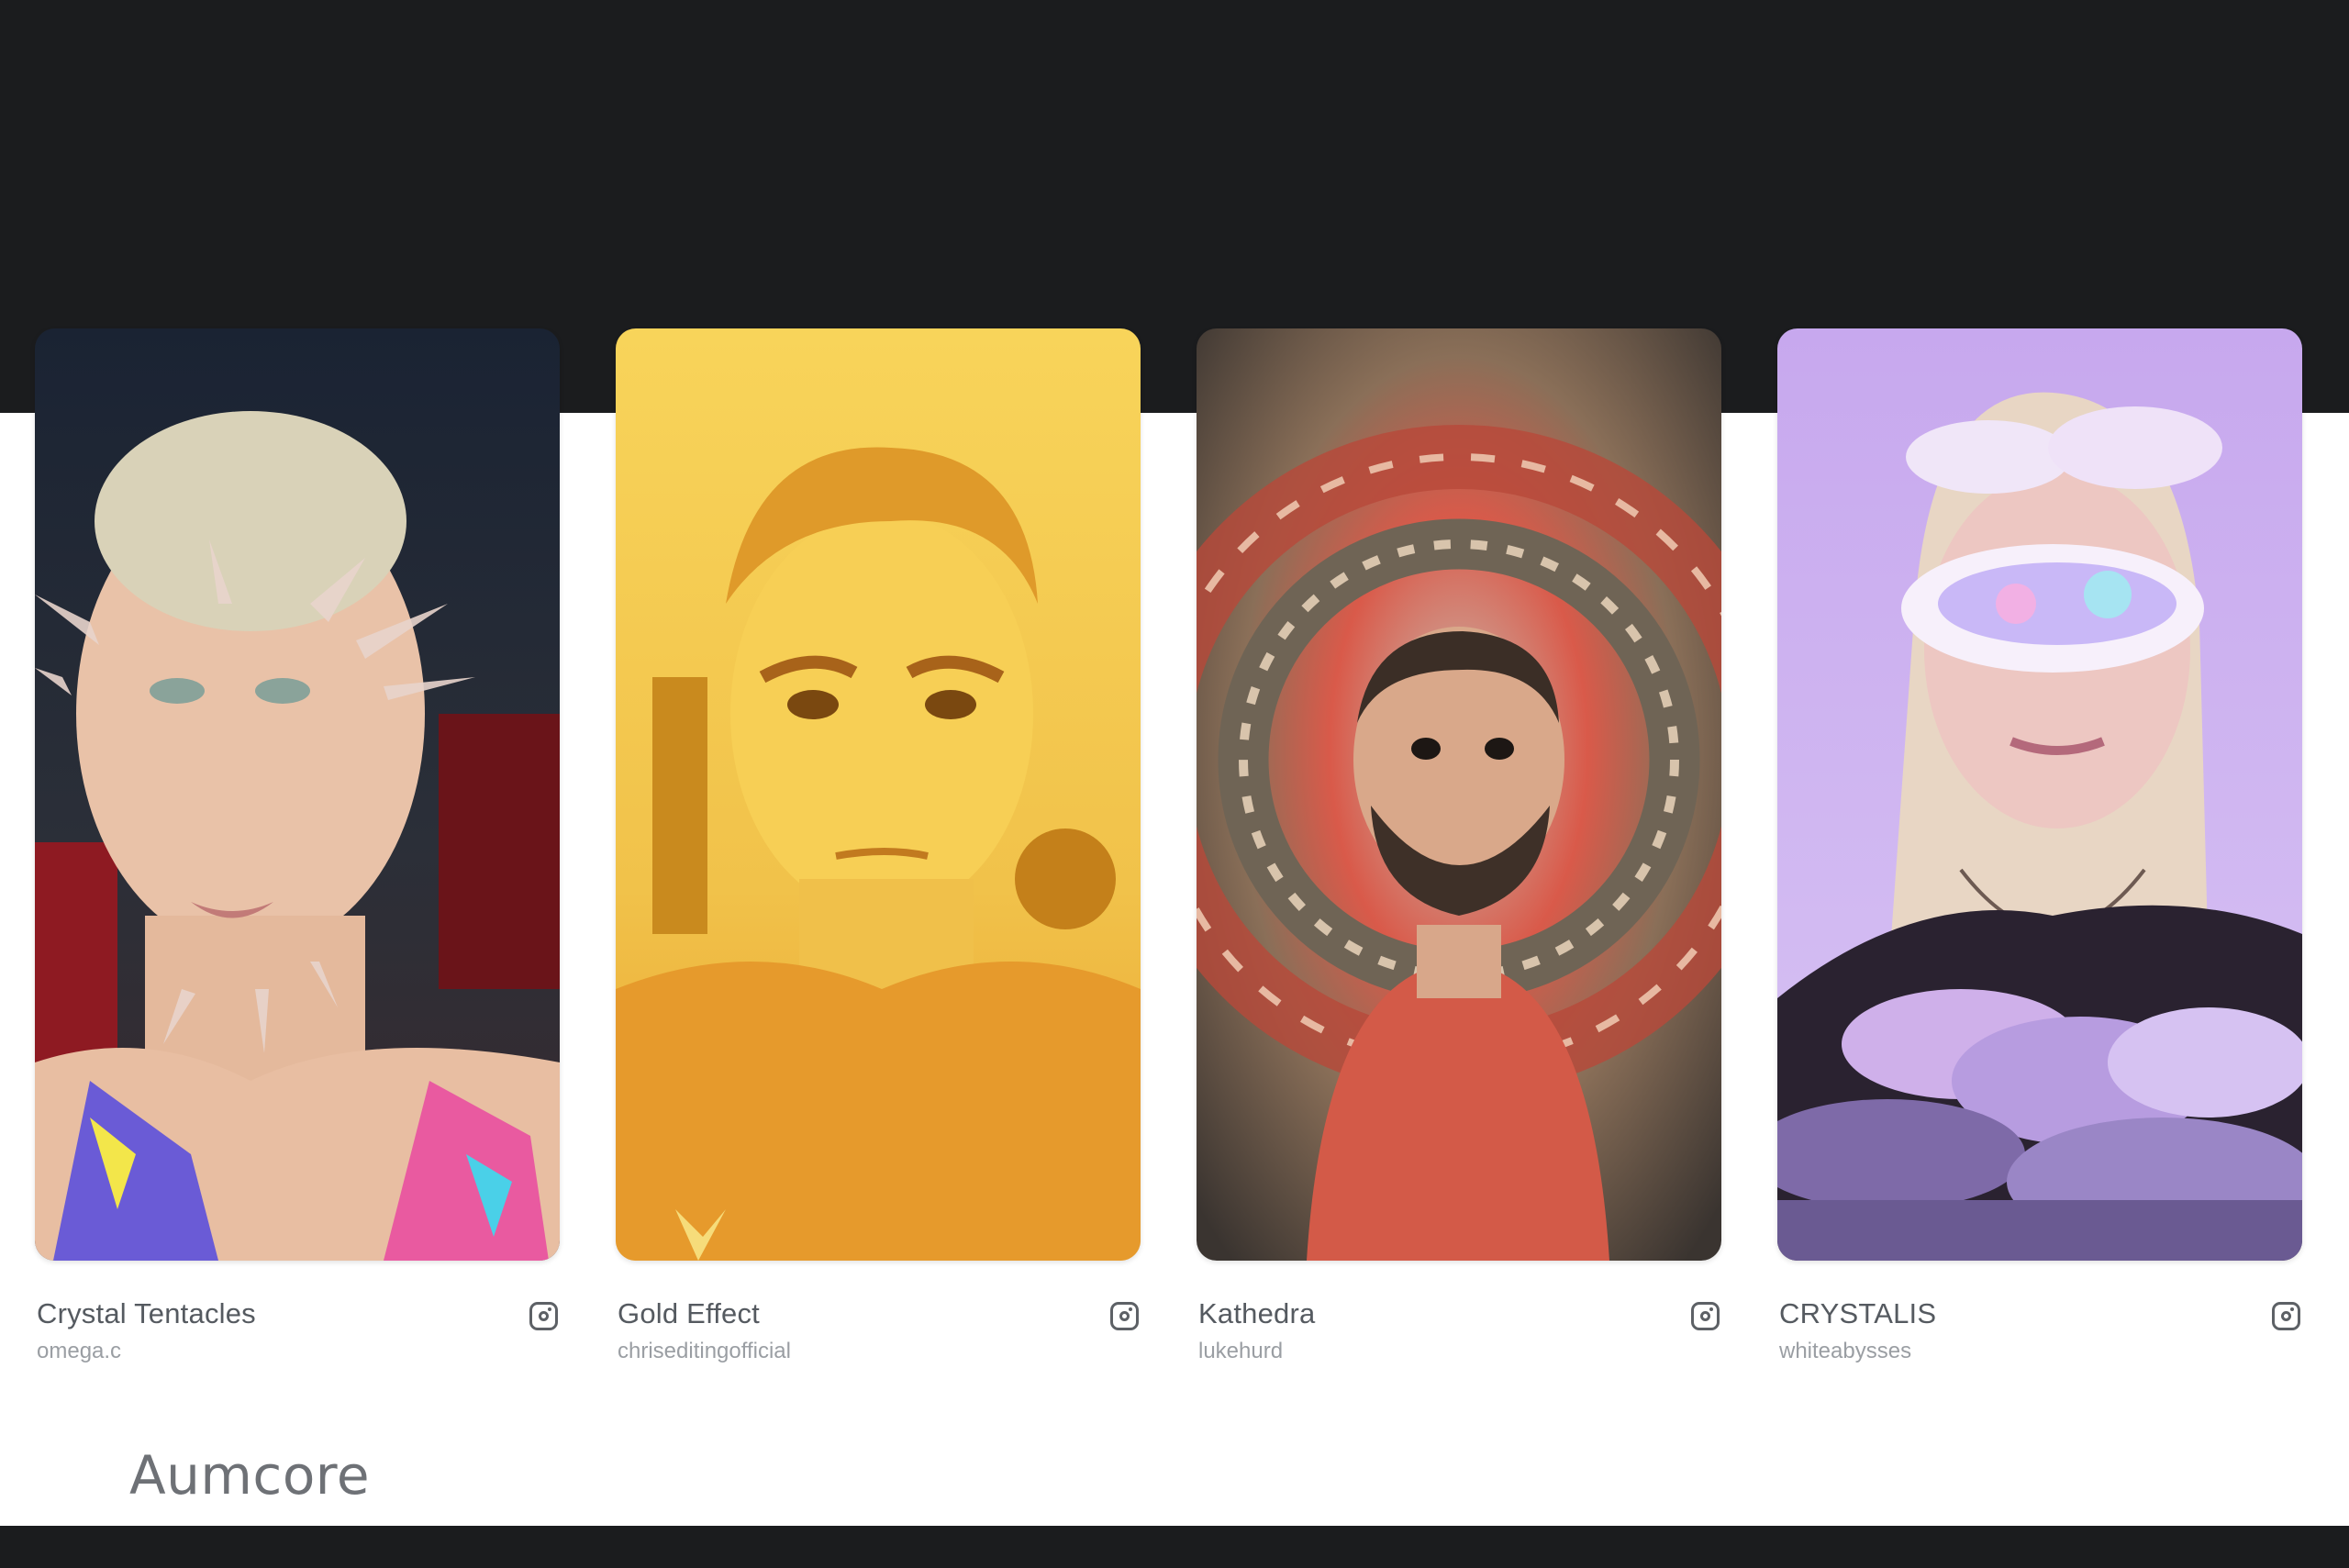  What do you see at coordinates (1858, 1313) in the screenshot?
I see `effect-title: CRYSTALIS` at bounding box center [1858, 1313].